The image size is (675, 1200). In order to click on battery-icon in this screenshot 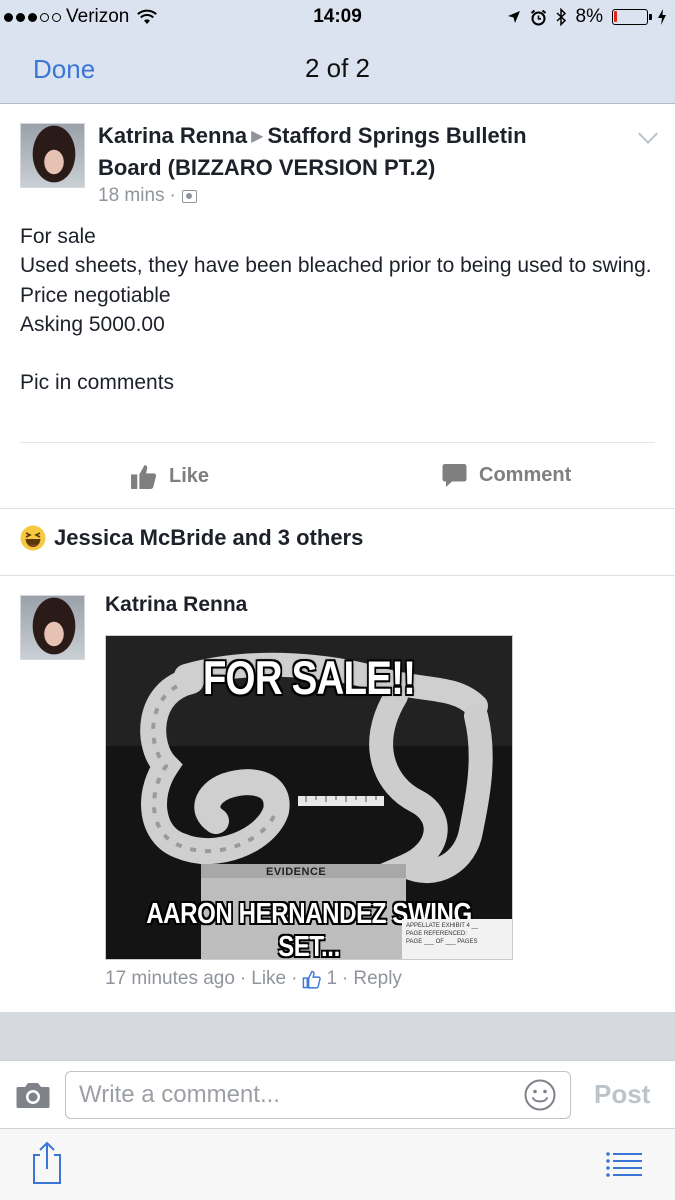, I will do `click(632, 17)`.